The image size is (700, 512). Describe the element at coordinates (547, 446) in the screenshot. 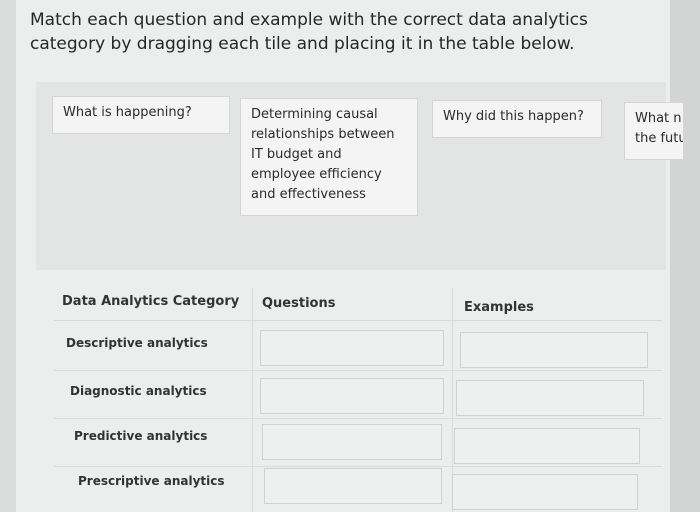

I see `drop-slot-example-predictive` at that location.